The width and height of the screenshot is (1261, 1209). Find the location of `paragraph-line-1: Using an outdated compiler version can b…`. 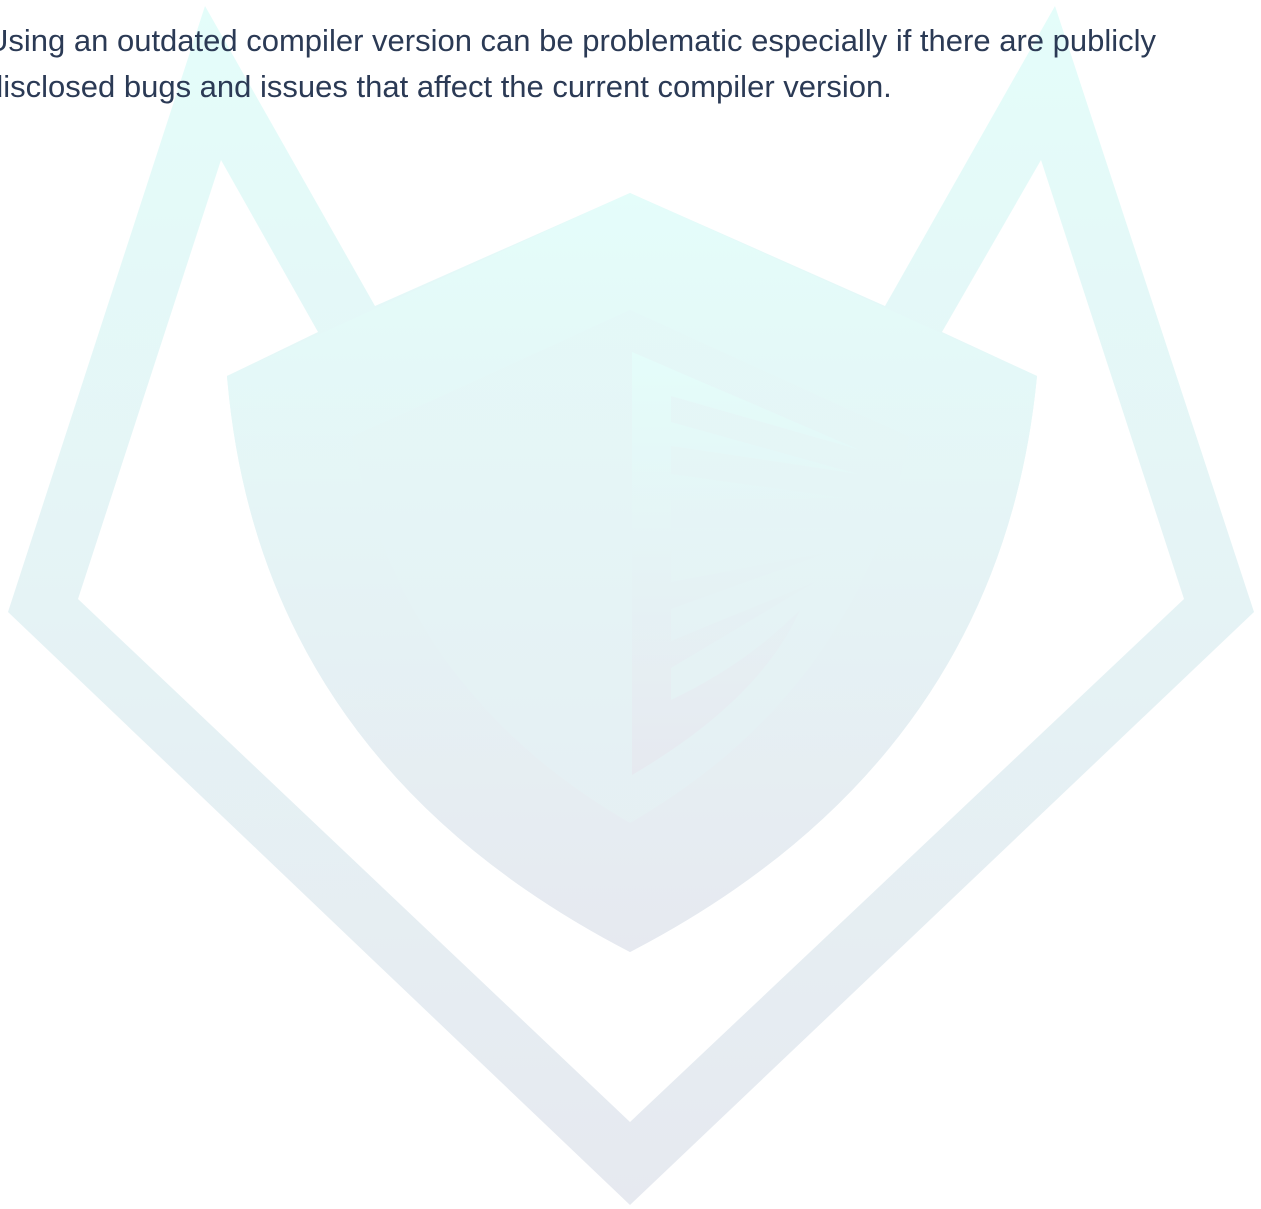

paragraph-line-1: Using an outdated compiler version can b… is located at coordinates (578, 40).